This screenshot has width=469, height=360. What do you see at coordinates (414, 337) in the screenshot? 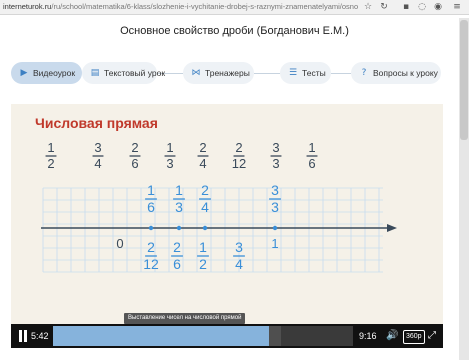
I see `quality-button: 360p` at bounding box center [414, 337].